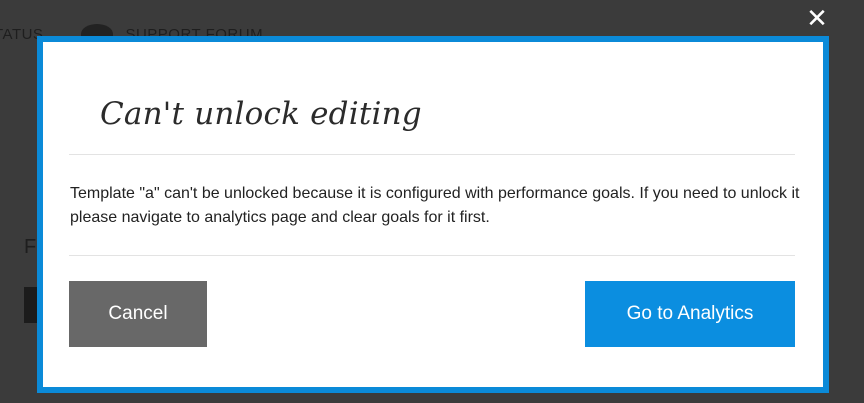 Image resolution: width=864 pixels, height=403 pixels. Describe the element at coordinates (30, 247) in the screenshot. I see `background-heading-fragment: F` at that location.